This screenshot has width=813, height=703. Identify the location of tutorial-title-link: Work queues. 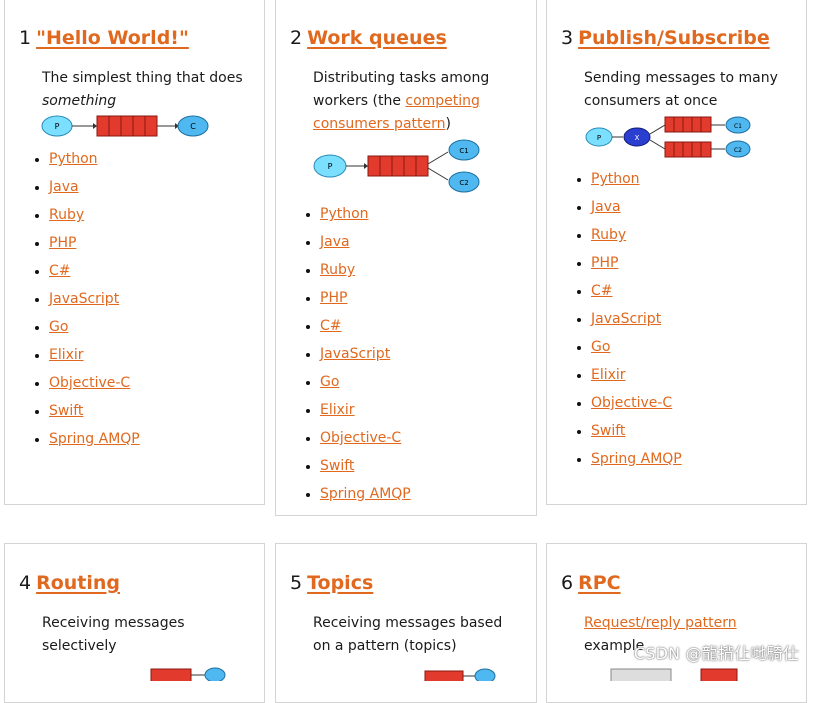
(377, 38).